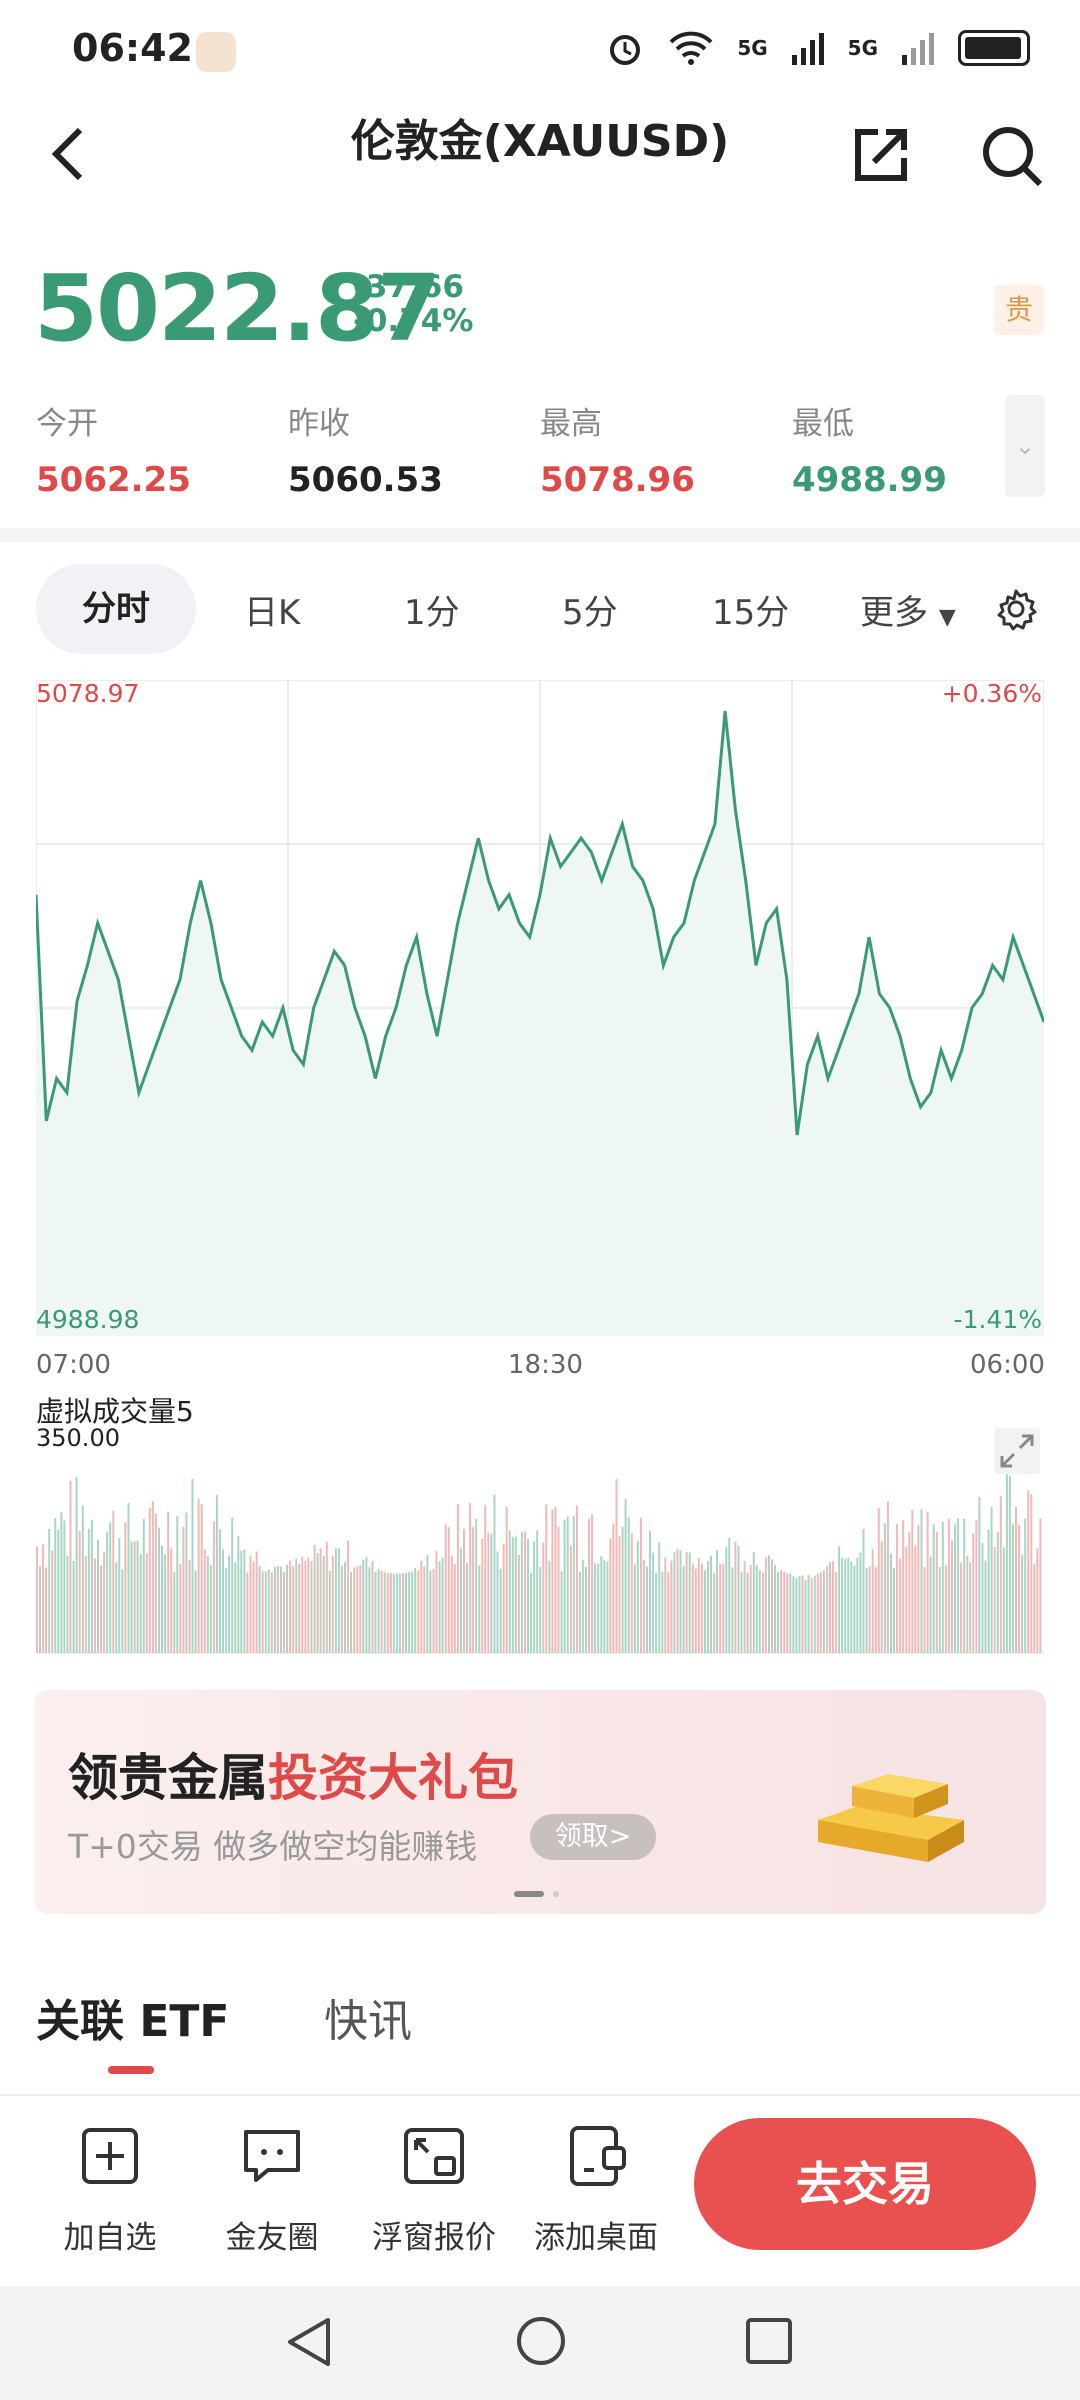 Image resolution: width=1080 pixels, height=2400 pixels. Describe the element at coordinates (110, 2156) in the screenshot. I see `add-icon` at that location.